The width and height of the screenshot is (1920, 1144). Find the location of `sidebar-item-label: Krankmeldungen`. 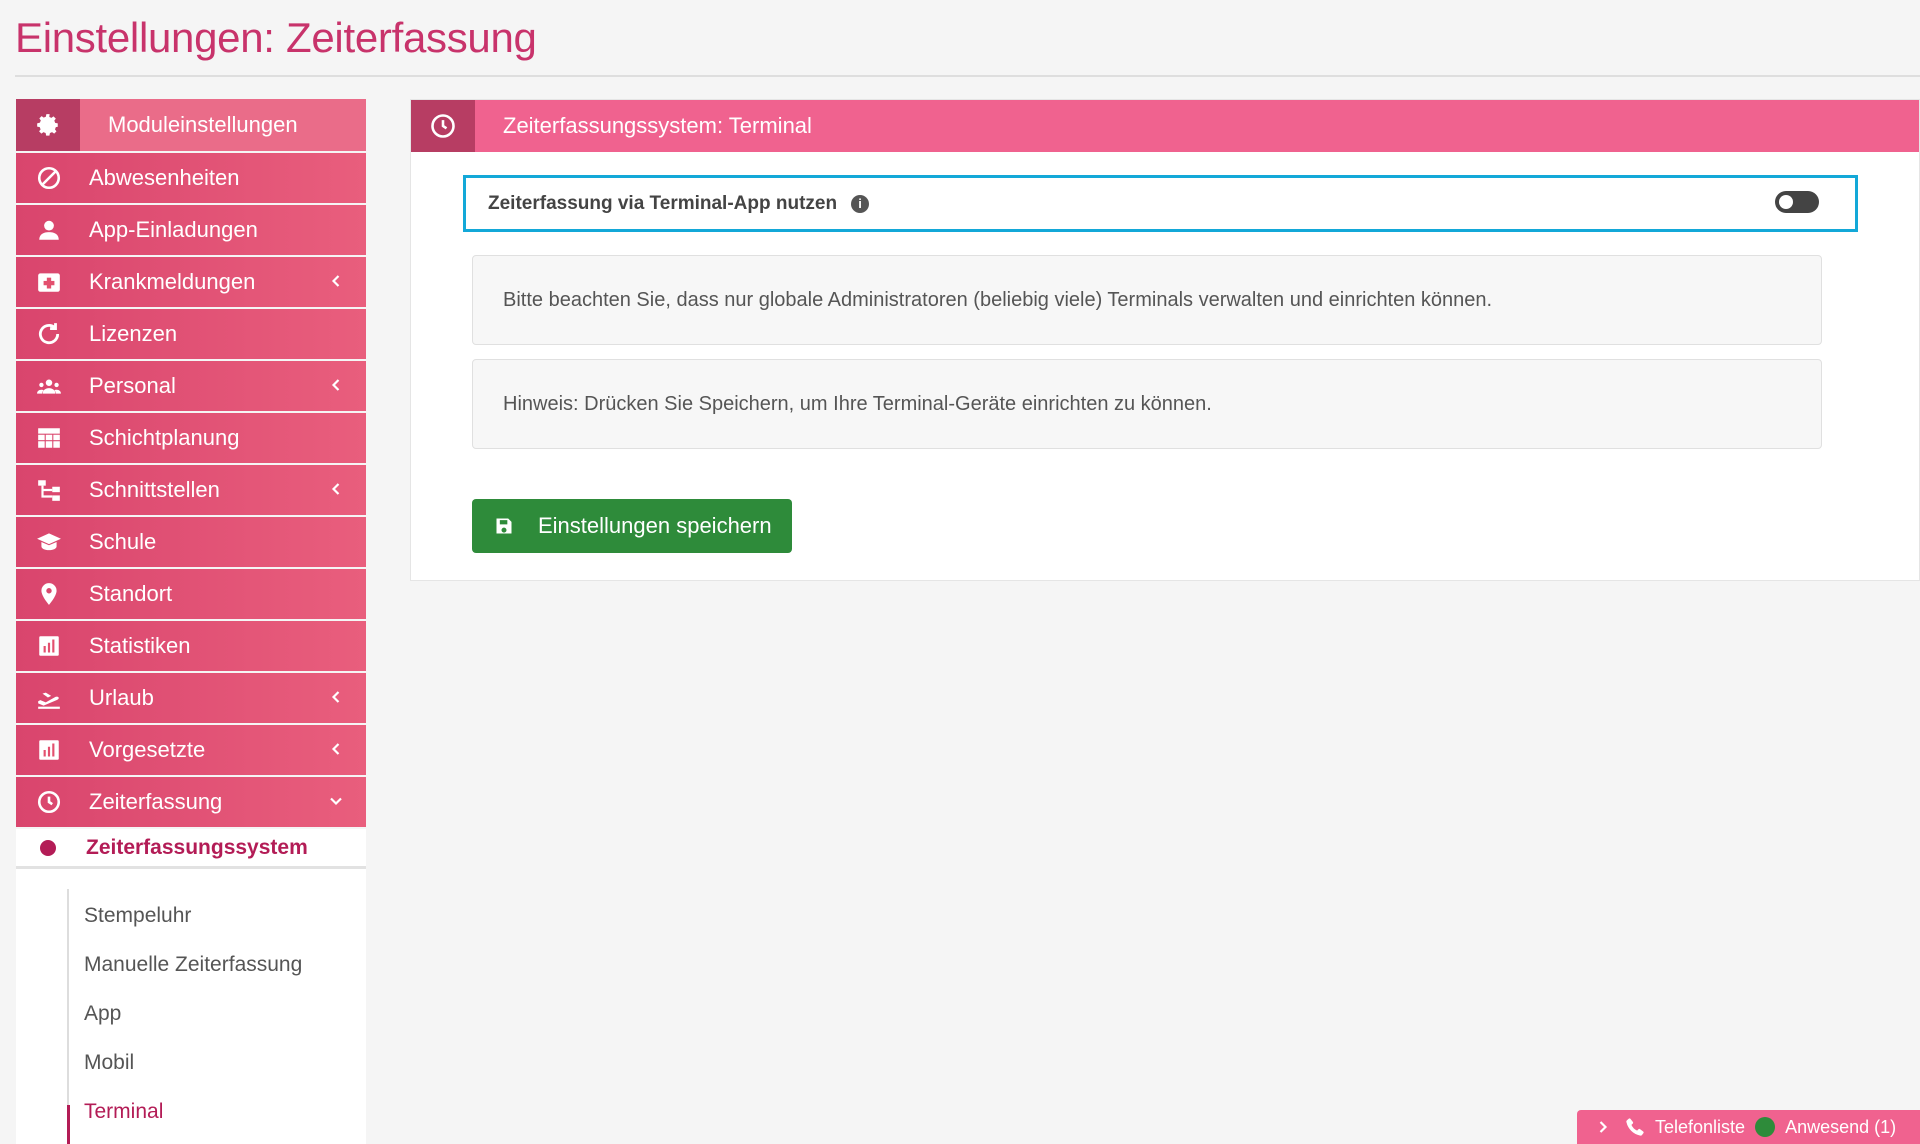

sidebar-item-label: Krankmeldungen is located at coordinates (172, 281).